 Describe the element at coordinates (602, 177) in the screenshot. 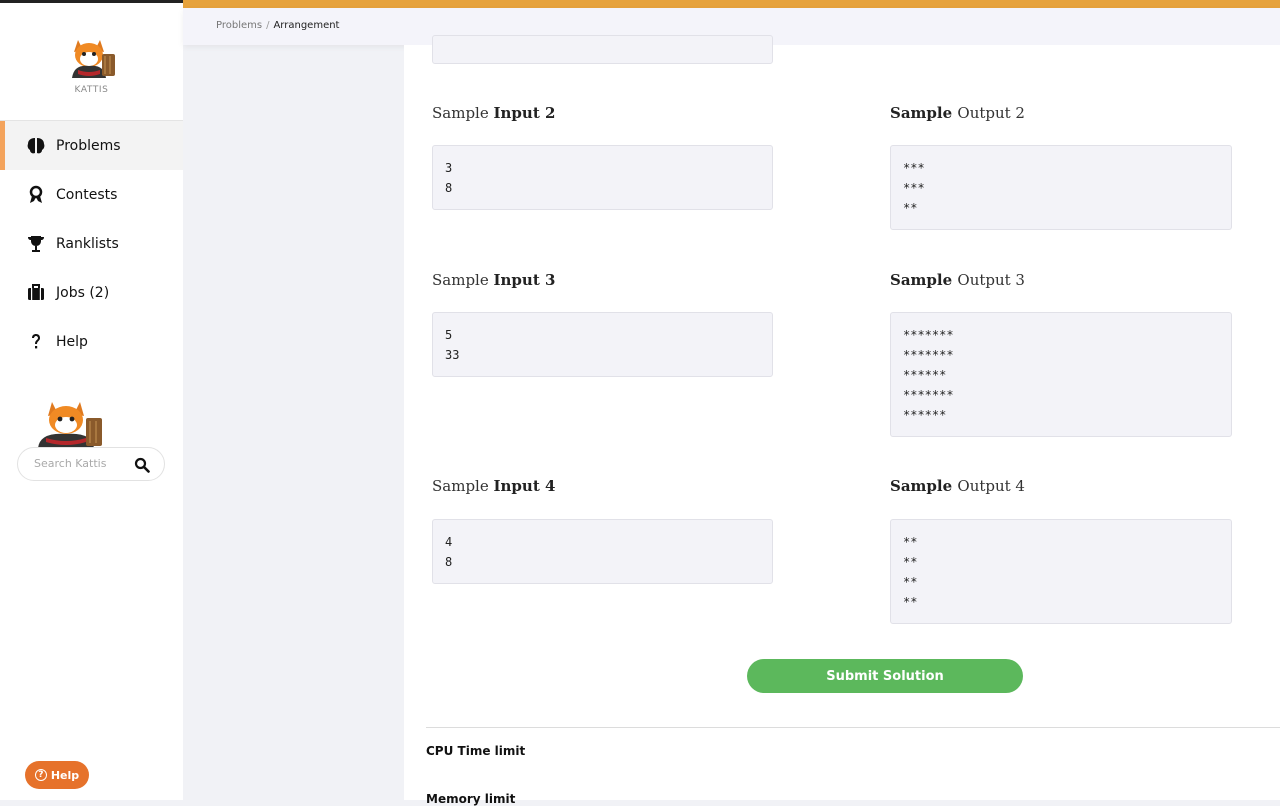

I see `sample-input-box: 3 8` at that location.